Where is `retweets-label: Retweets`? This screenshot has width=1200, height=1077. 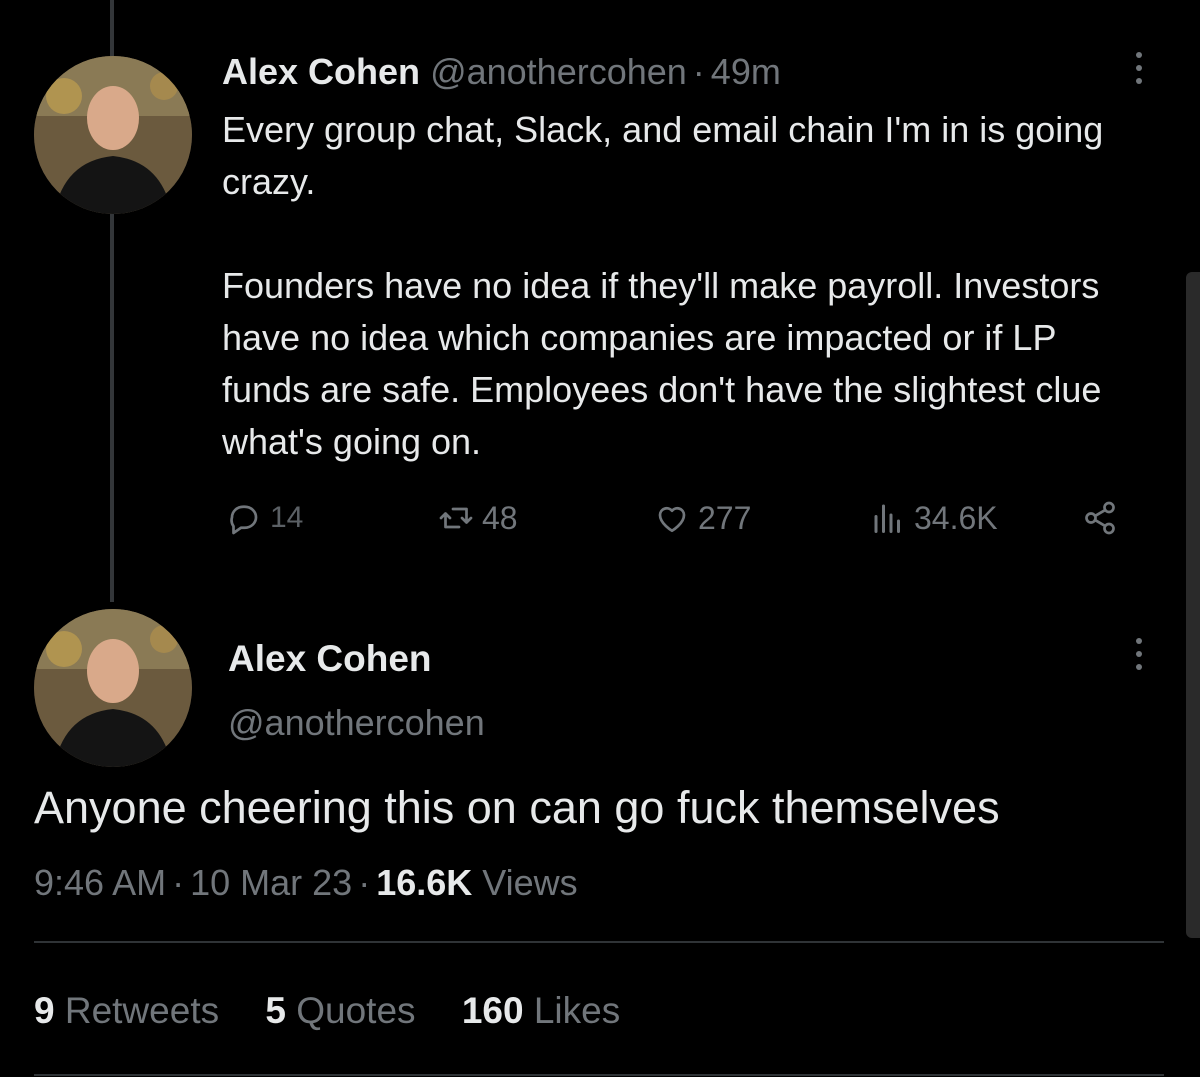
retweets-label: Retweets is located at coordinates (142, 1010).